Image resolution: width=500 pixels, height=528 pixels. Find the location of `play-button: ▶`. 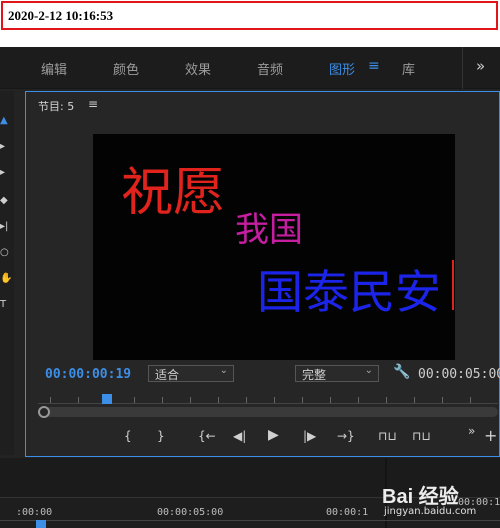

play-button: ▶ is located at coordinates (273, 435).